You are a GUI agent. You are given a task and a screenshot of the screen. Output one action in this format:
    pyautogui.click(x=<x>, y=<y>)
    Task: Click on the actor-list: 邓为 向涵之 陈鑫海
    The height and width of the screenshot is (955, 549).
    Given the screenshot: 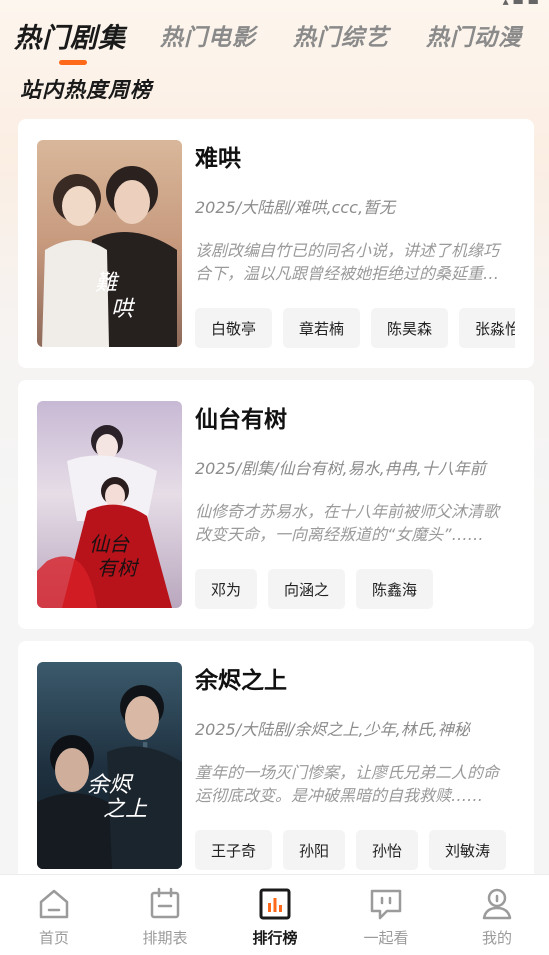 What is the action you would take?
    pyautogui.click(x=355, y=589)
    